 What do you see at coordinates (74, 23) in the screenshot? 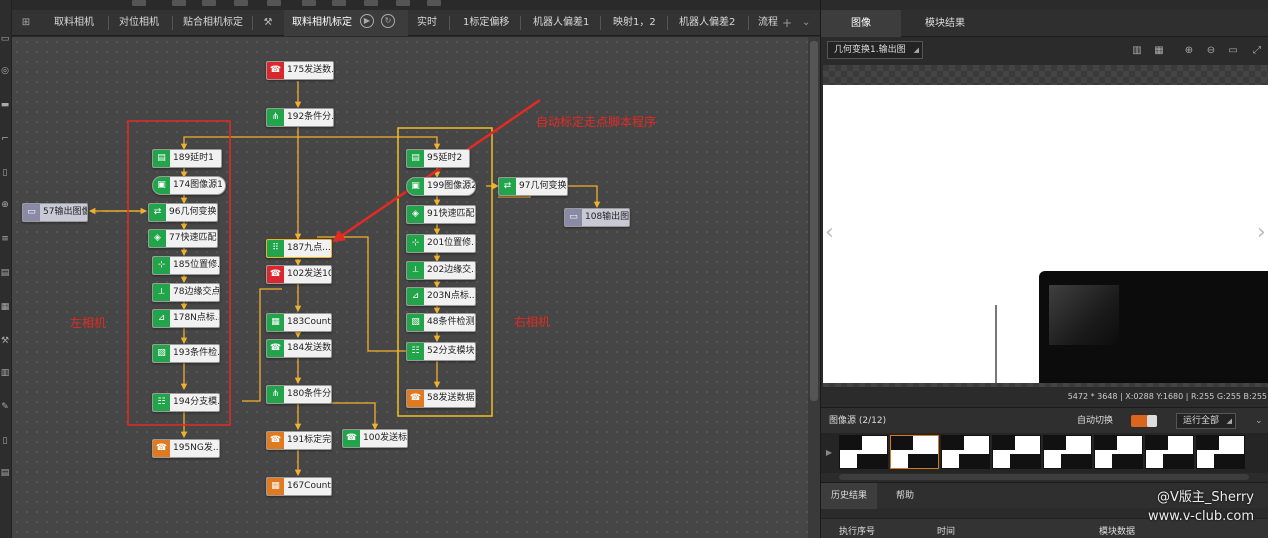
I see `tab-process: 取料相机` at bounding box center [74, 23].